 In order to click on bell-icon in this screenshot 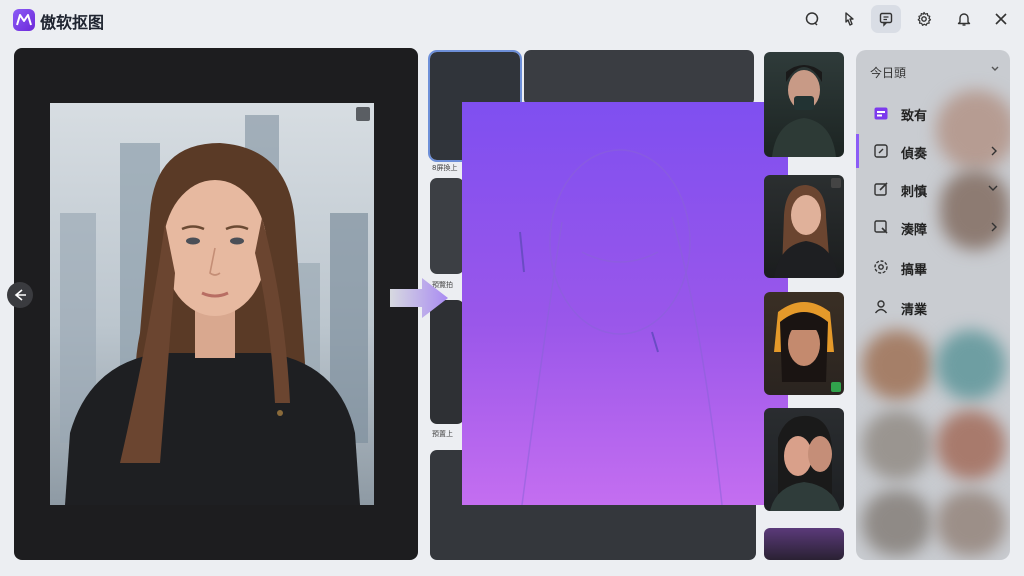, I will do `click(964, 19)`.